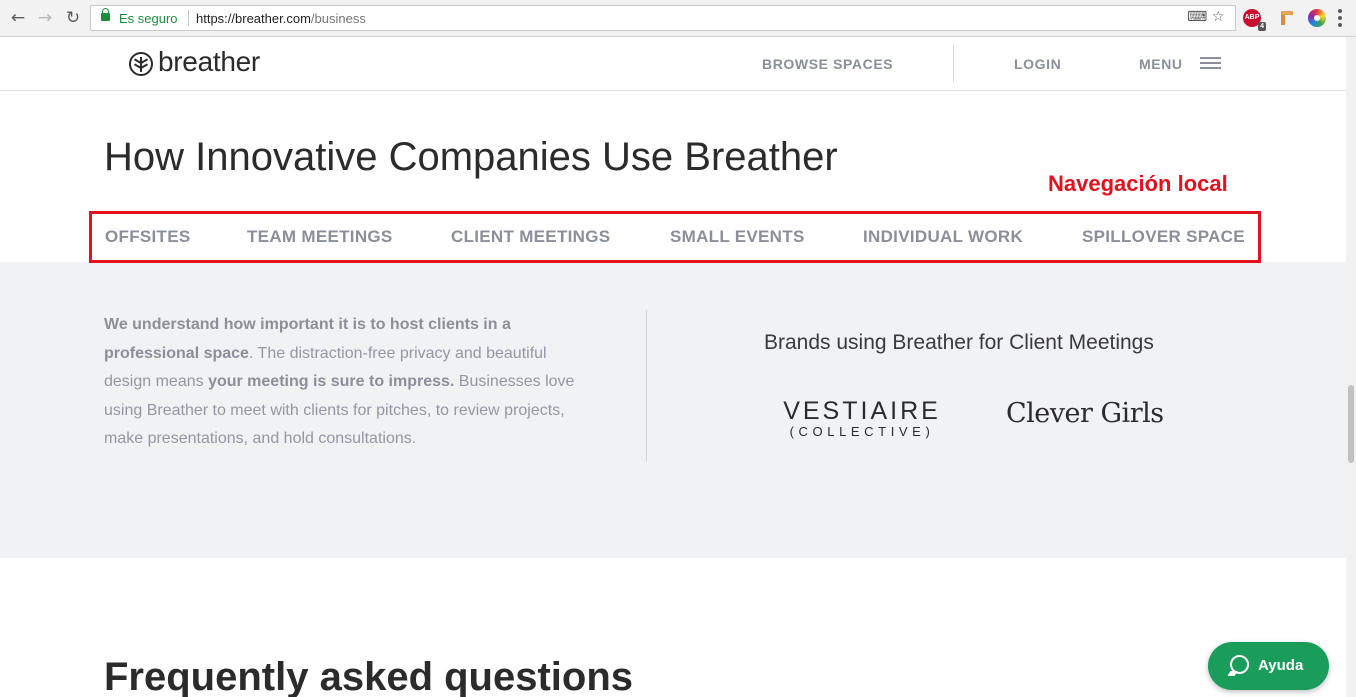 This screenshot has width=1356, height=697. What do you see at coordinates (1138, 183) in the screenshot?
I see `annotation-label: Navegación local` at bounding box center [1138, 183].